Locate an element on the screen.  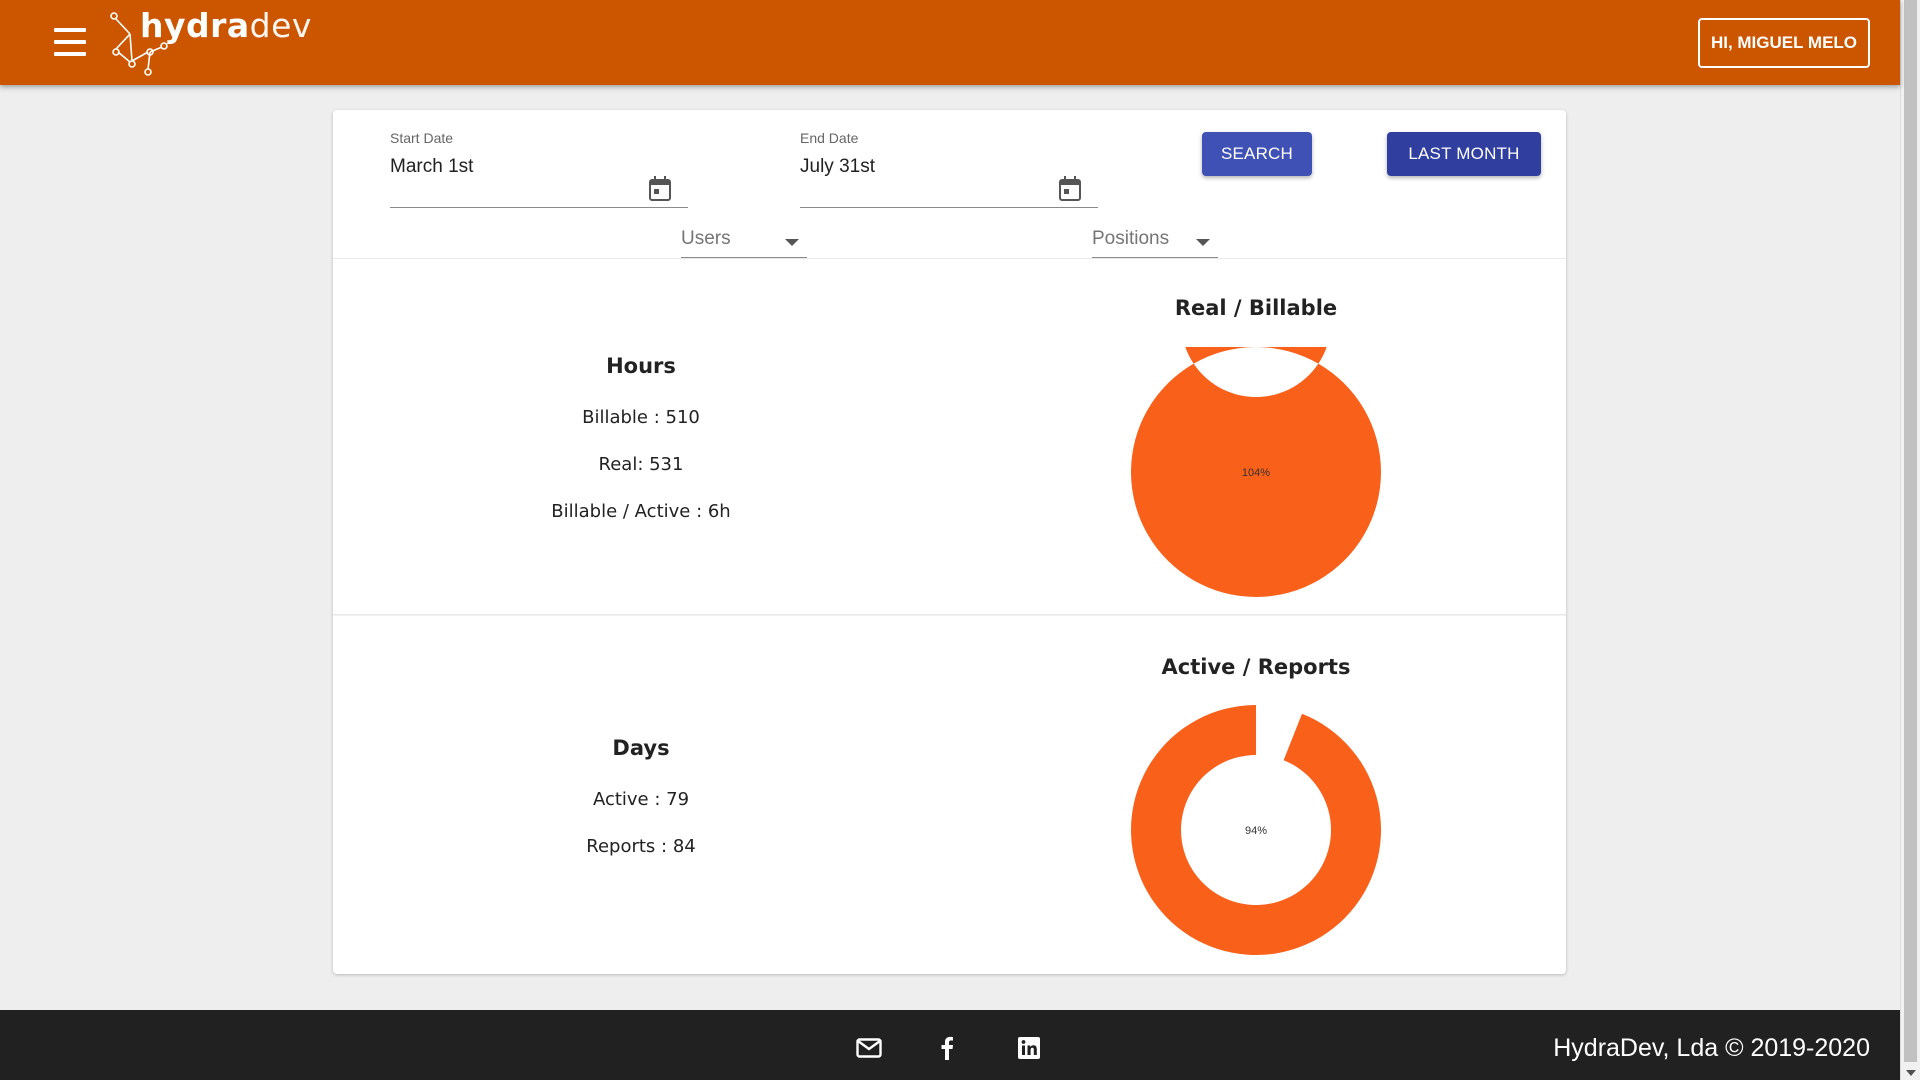
end-date-value: July 31st is located at coordinates (837, 166).